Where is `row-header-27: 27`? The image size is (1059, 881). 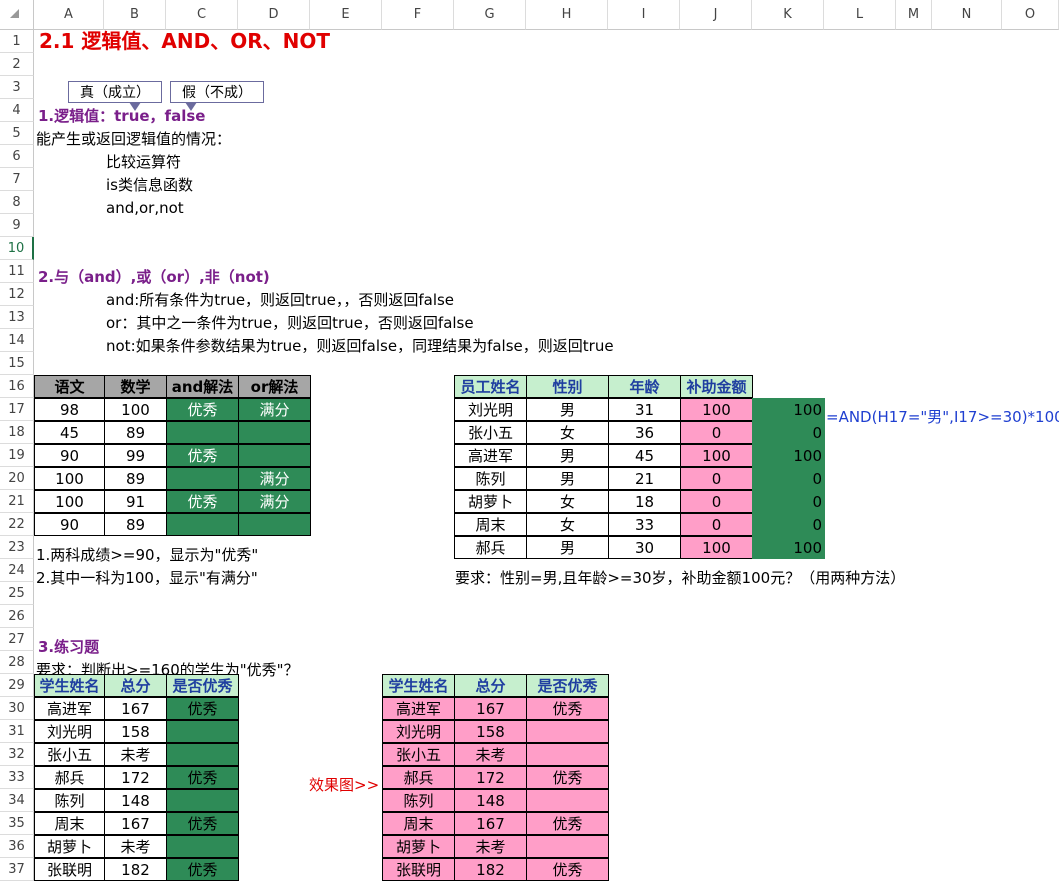
row-header-27: 27 is located at coordinates (17, 639).